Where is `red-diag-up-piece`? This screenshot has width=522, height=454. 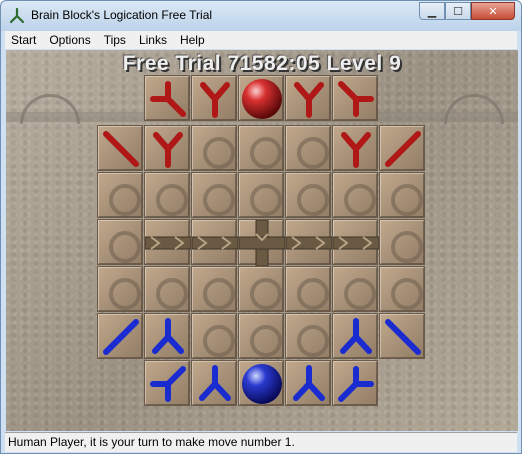
red-diag-up-piece is located at coordinates (403, 149).